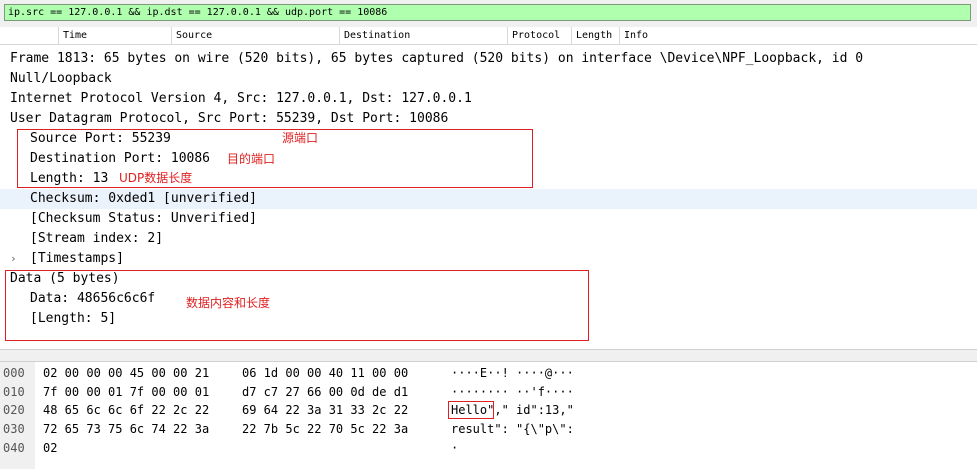  What do you see at coordinates (61, 78) in the screenshot?
I see `tree-row-label: Null/Loopback` at bounding box center [61, 78].